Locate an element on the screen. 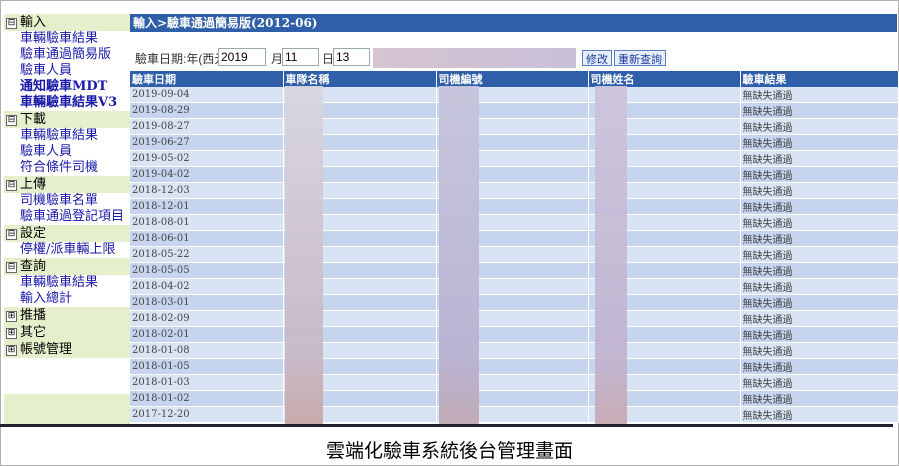  table-row: 2018-02-01 無缺失通過 is located at coordinates (514, 334).